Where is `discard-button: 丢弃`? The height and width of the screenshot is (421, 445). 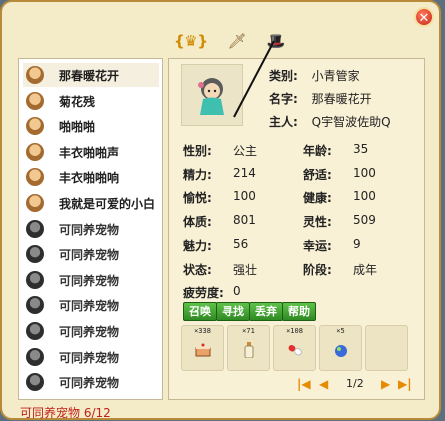
discard-button: 丢弃 is located at coordinates (266, 311).